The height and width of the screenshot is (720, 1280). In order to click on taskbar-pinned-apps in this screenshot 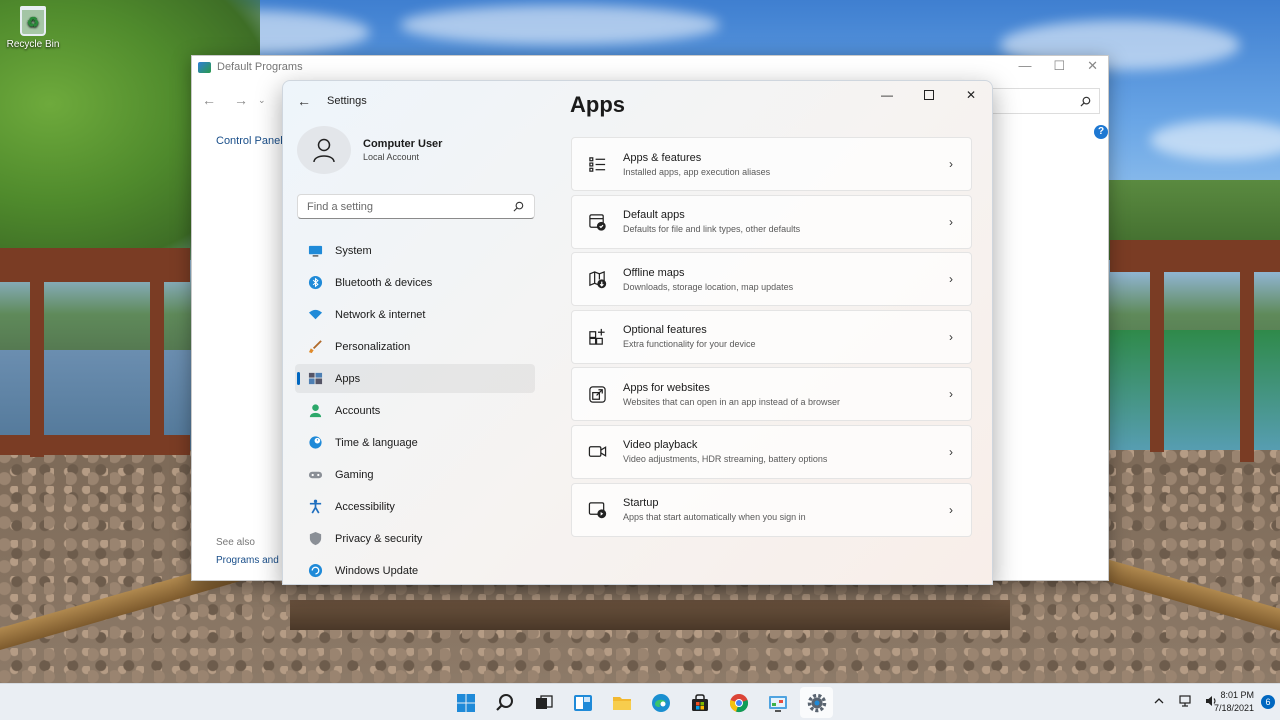, I will do `click(641, 702)`.